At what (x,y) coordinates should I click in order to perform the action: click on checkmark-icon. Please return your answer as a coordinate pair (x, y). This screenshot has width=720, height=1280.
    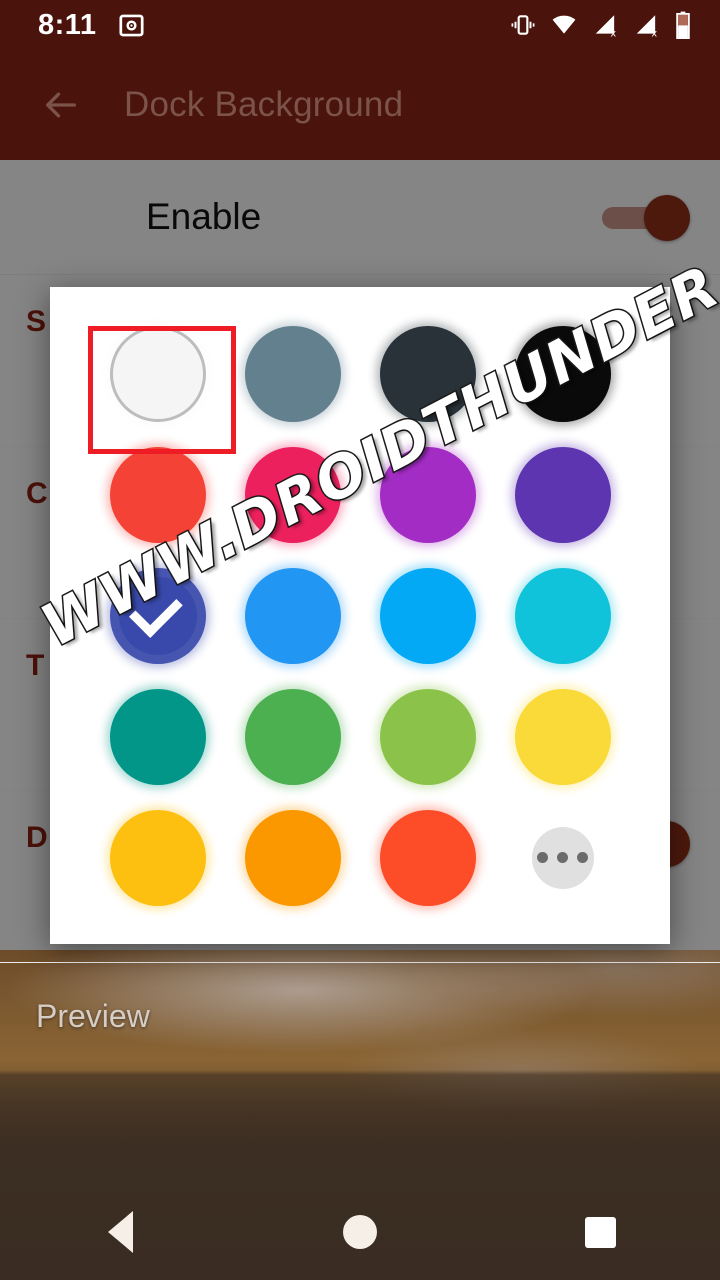
    Looking at the image, I should click on (155, 610).